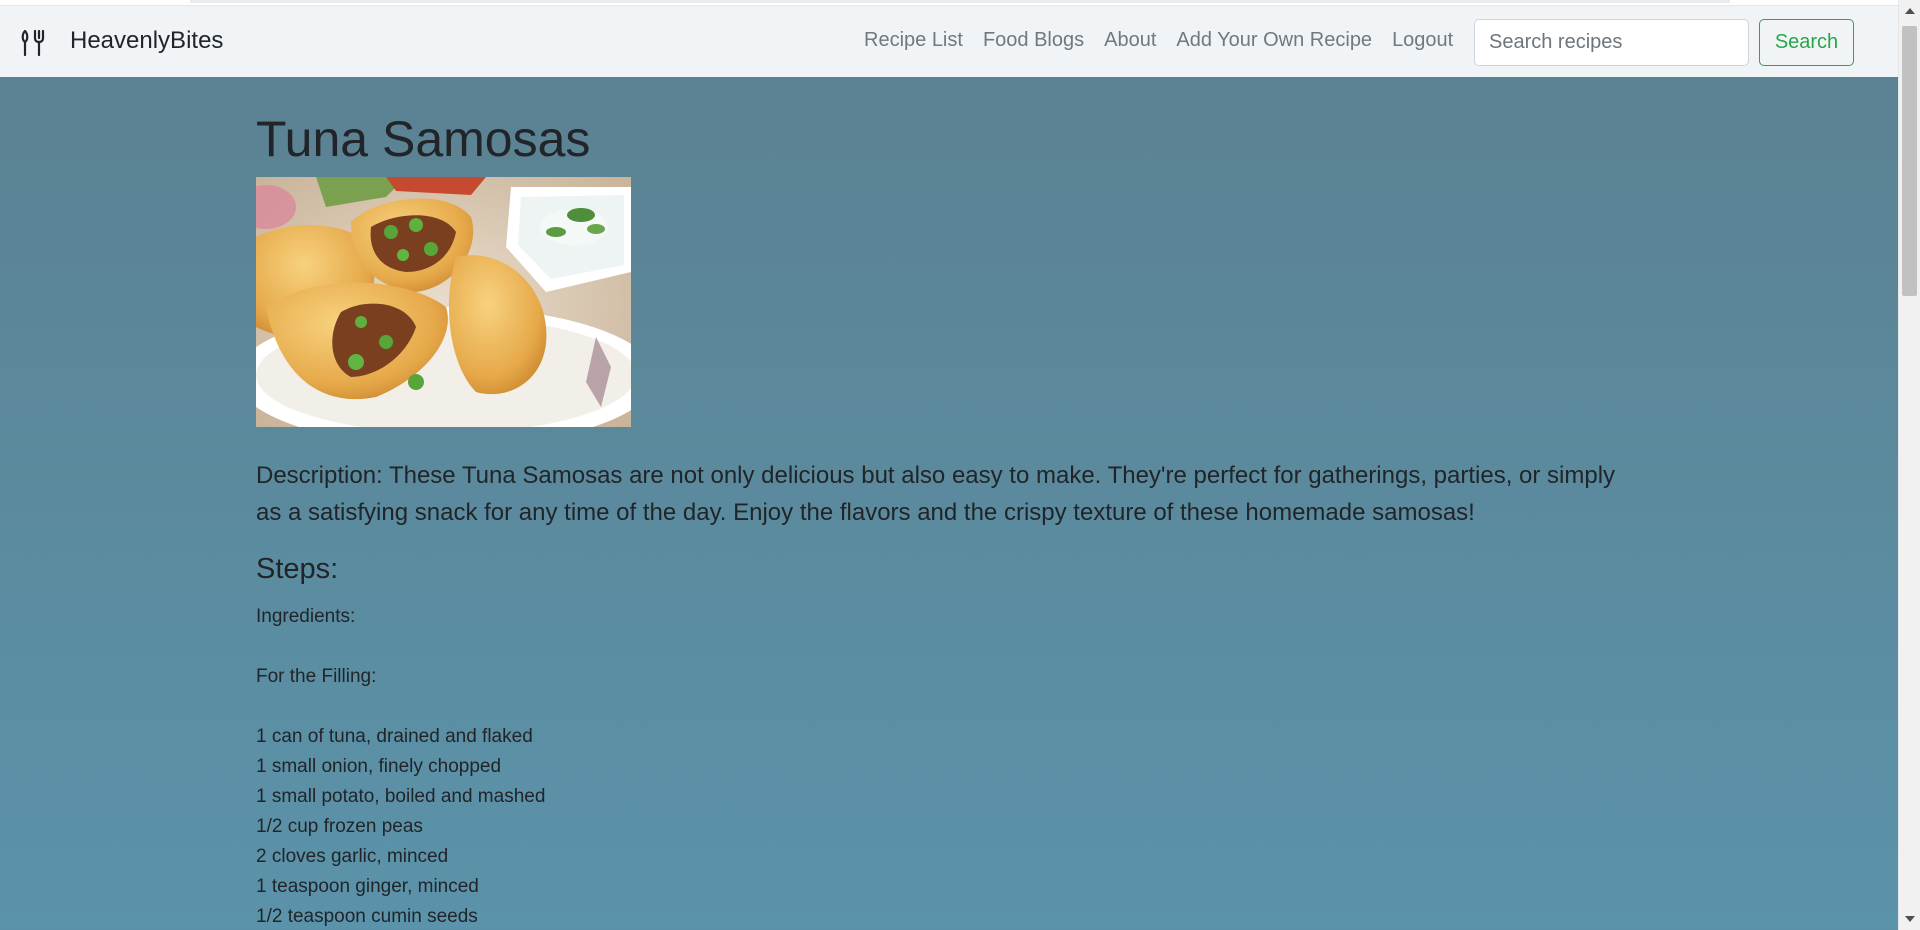  What do you see at coordinates (960, 1) in the screenshot?
I see `browser-top-strip-inner` at bounding box center [960, 1].